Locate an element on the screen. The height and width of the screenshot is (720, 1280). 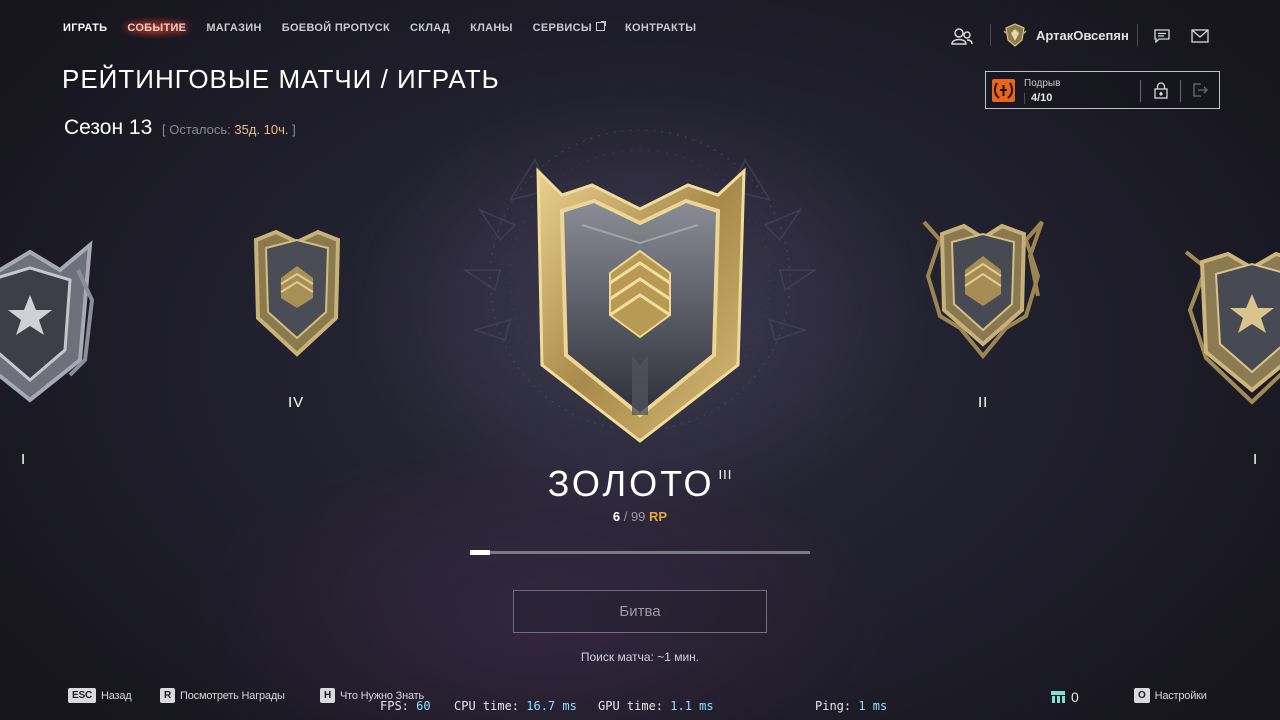
challenge-progress: 4/10 is located at coordinates (1042, 98).